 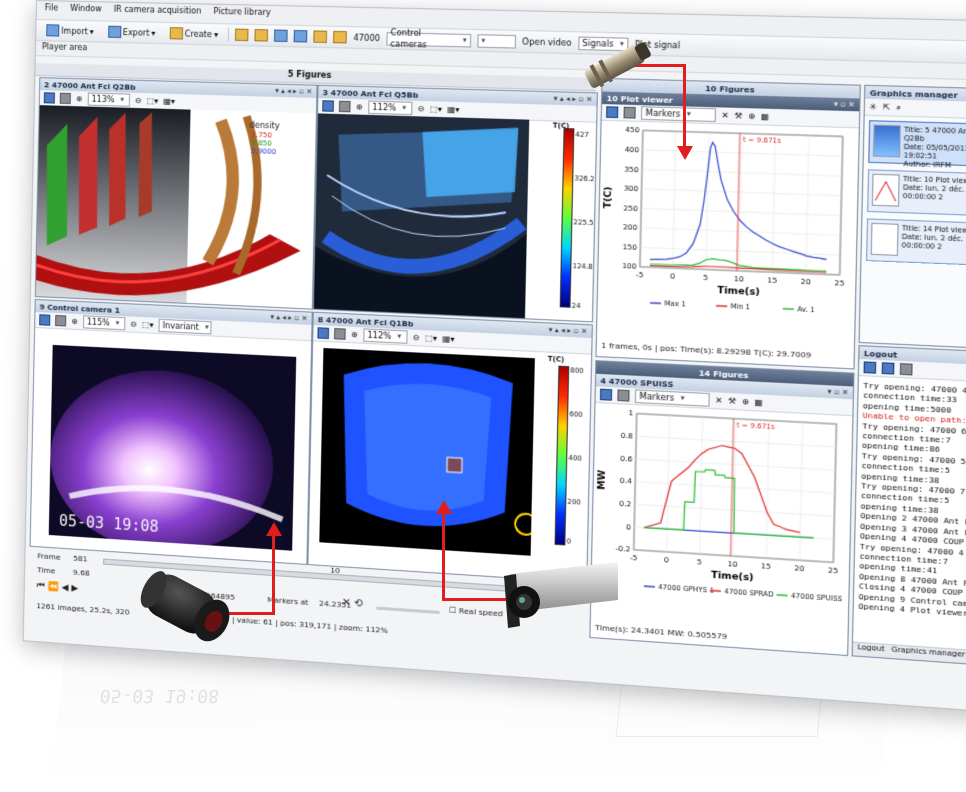 I want to click on time-value: 9.68, so click(x=81, y=573).